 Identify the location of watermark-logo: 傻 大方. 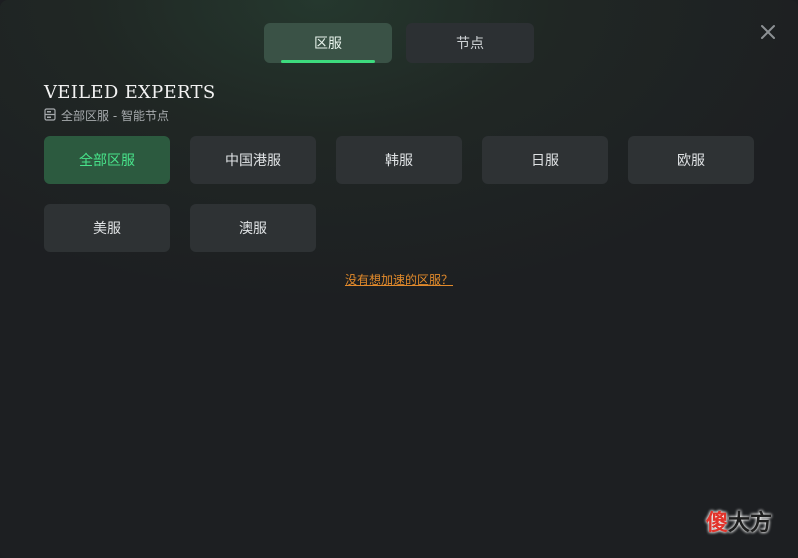
(739, 521).